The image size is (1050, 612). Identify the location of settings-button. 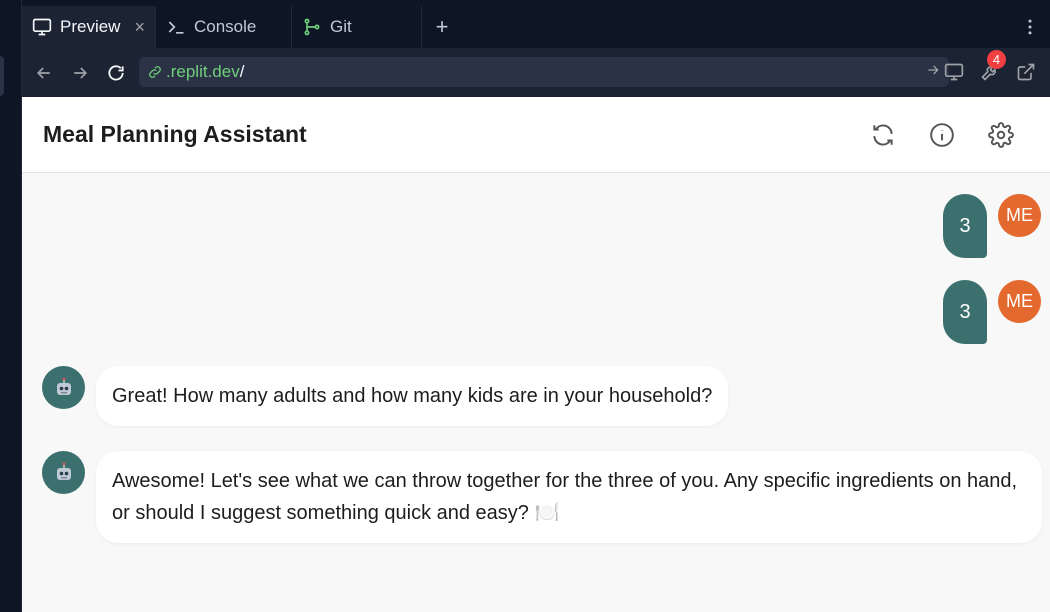
(1001, 135).